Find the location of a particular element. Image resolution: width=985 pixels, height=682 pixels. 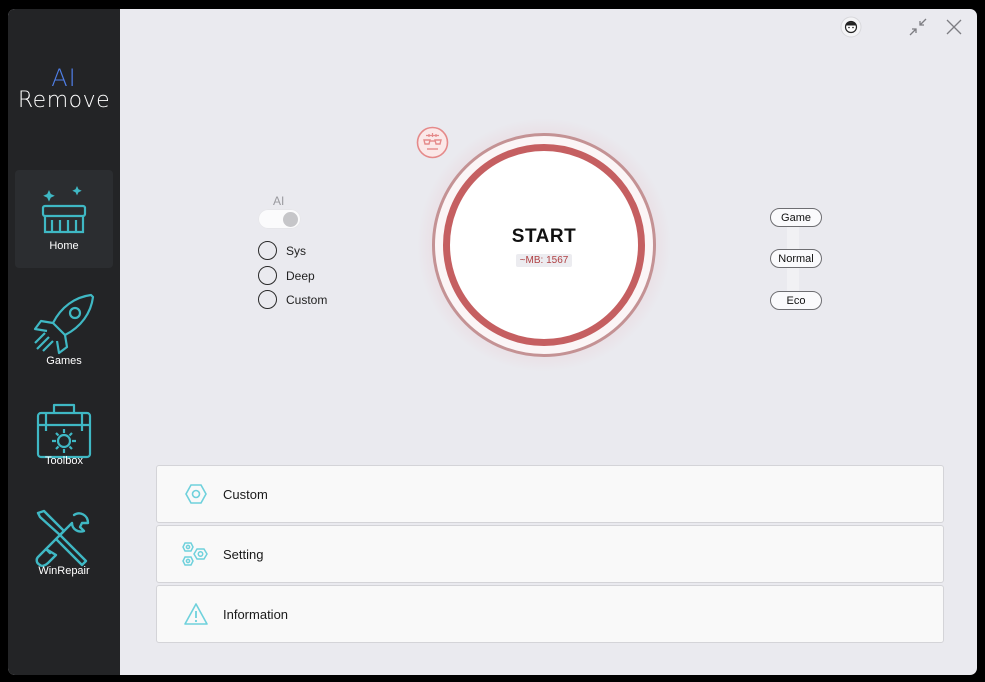

sidebar-item-label: Games is located at coordinates (64, 361).